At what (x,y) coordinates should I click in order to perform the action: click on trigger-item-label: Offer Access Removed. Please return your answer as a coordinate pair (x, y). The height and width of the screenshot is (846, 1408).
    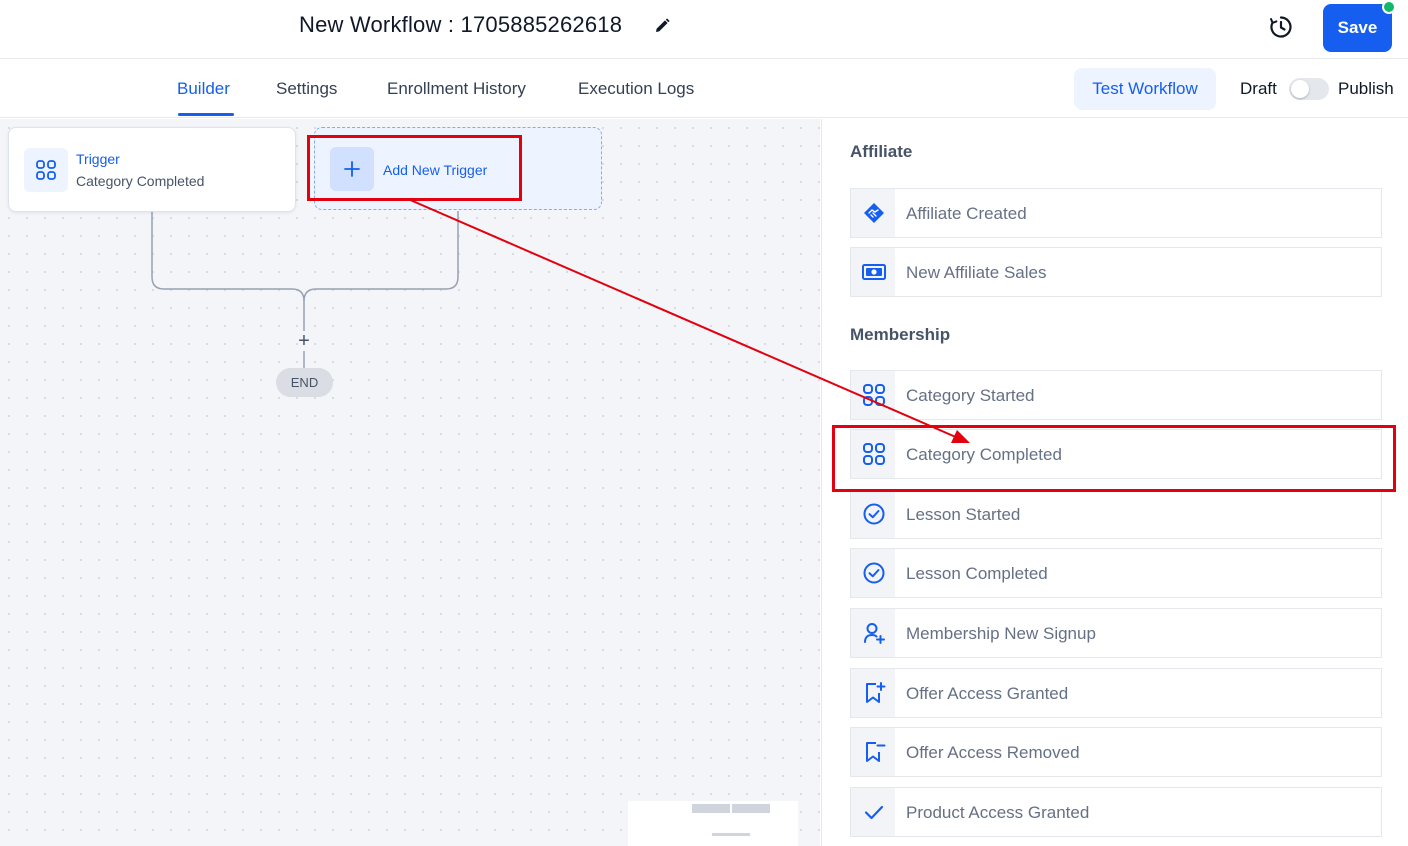
    Looking at the image, I should click on (993, 752).